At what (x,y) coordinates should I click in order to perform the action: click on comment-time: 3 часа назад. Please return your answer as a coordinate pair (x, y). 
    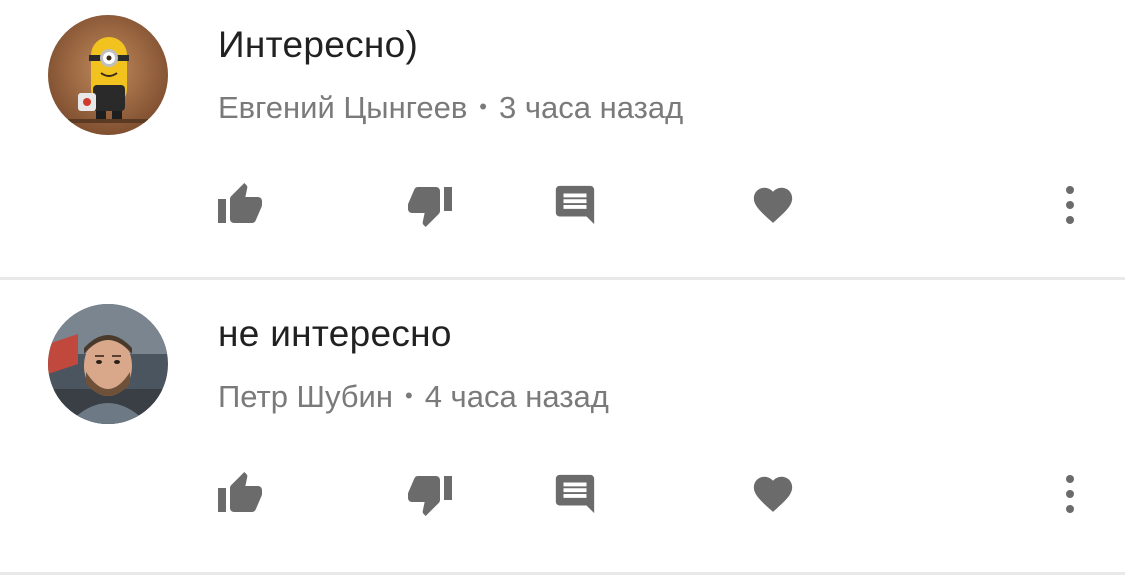
    Looking at the image, I should click on (591, 107).